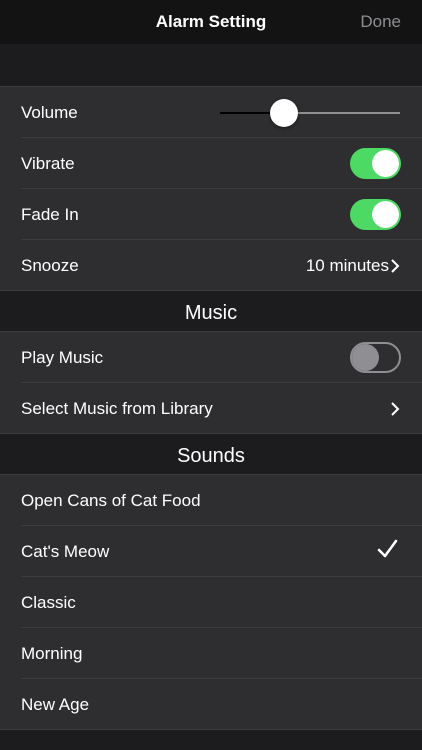  Describe the element at coordinates (211, 357) in the screenshot. I see `play-music-row: Play Music` at that location.